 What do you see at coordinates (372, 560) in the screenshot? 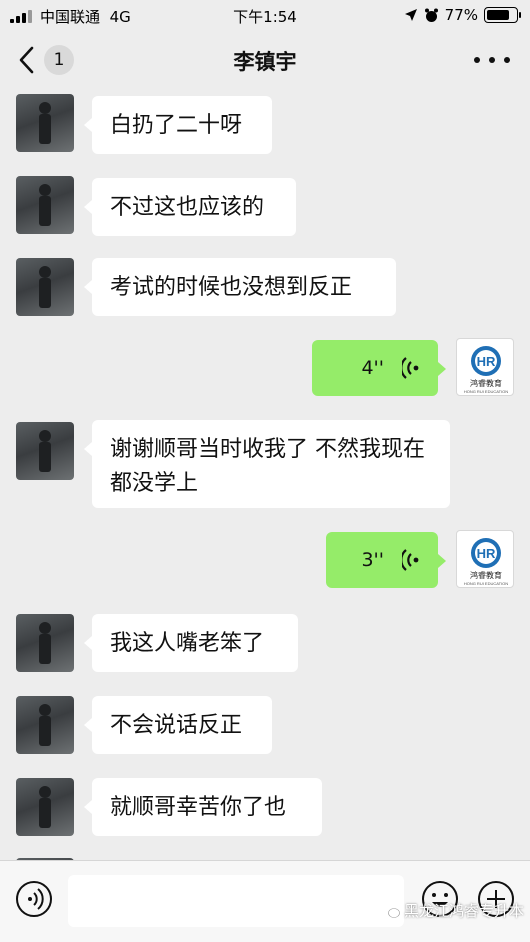
I see `voice-duration: 3''` at bounding box center [372, 560].